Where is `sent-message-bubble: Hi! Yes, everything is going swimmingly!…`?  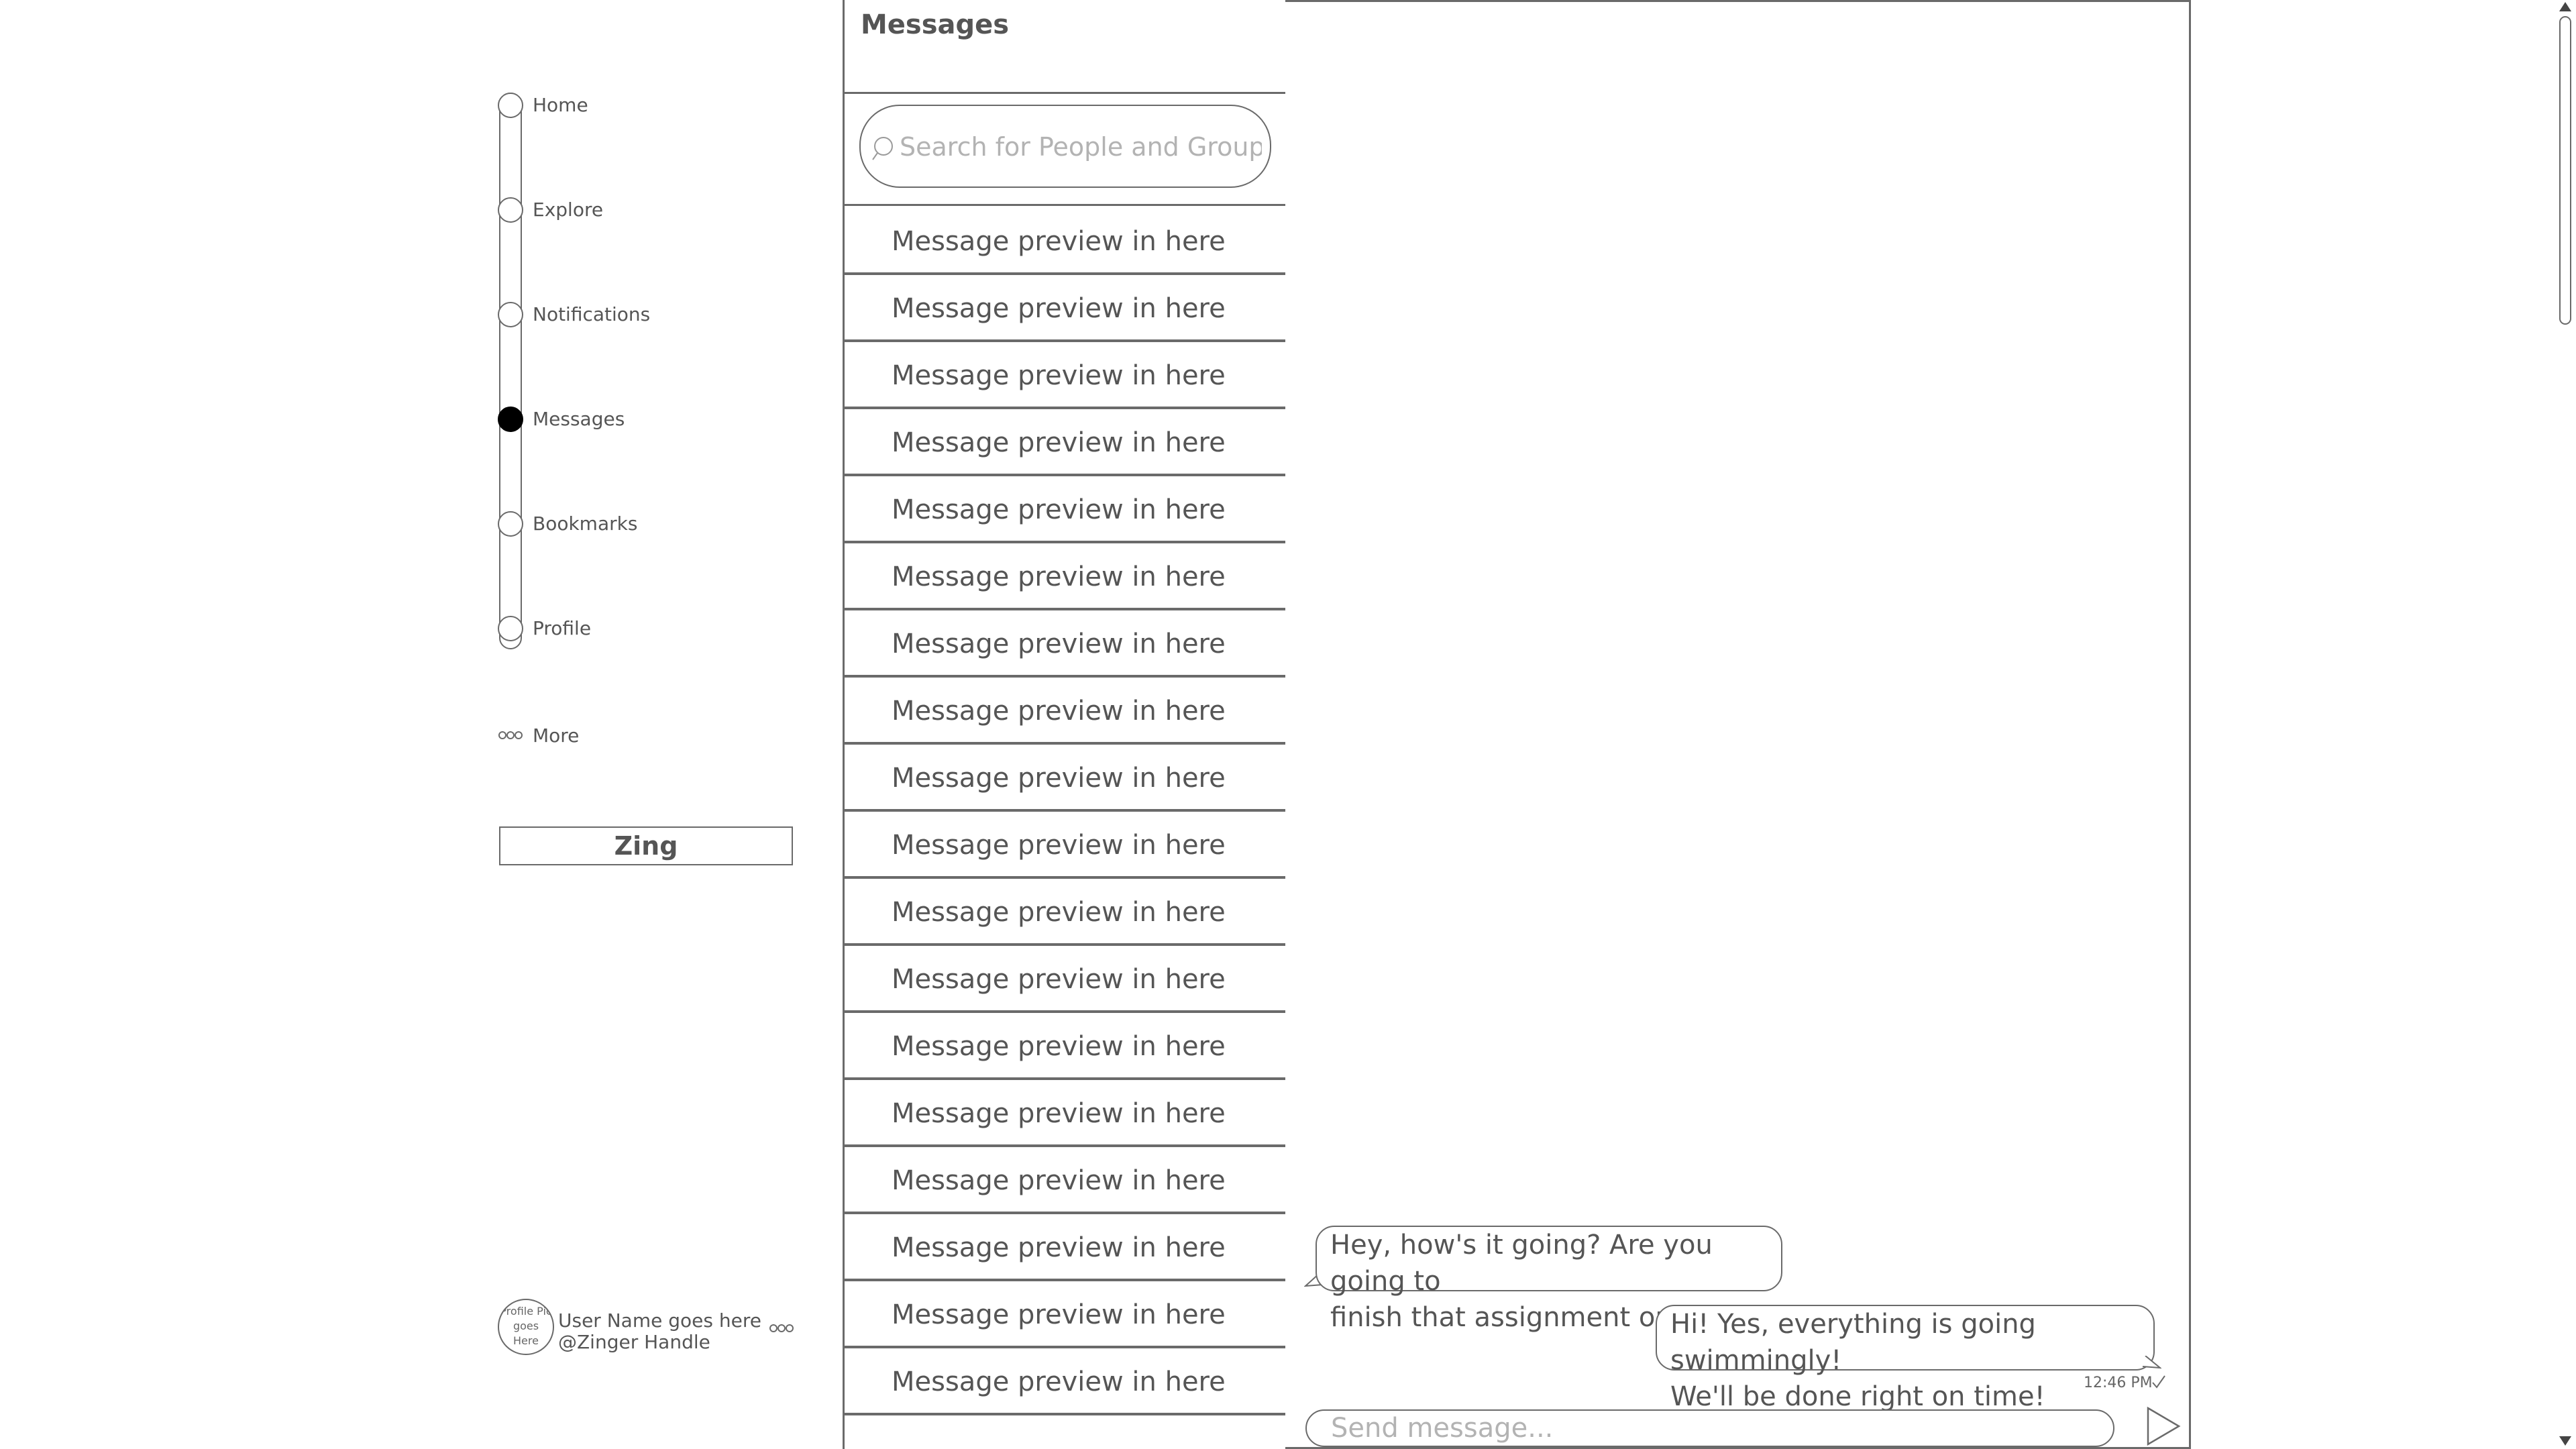 sent-message-bubble: Hi! Yes, everything is going swimmingly!… is located at coordinates (1905, 1358).